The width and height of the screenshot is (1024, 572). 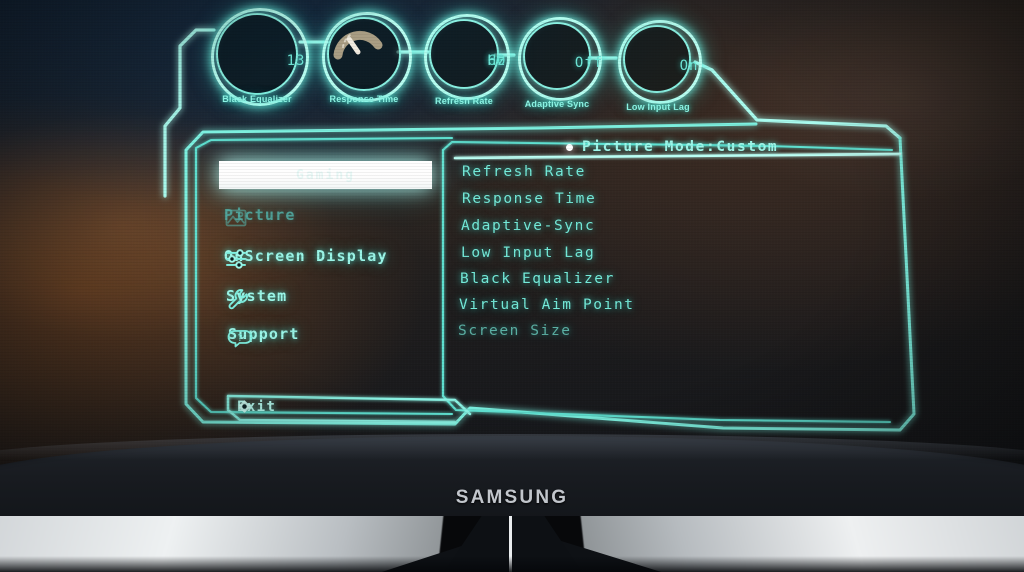 I want to click on sidebar-item-support: ? Support, so click(x=263, y=336).